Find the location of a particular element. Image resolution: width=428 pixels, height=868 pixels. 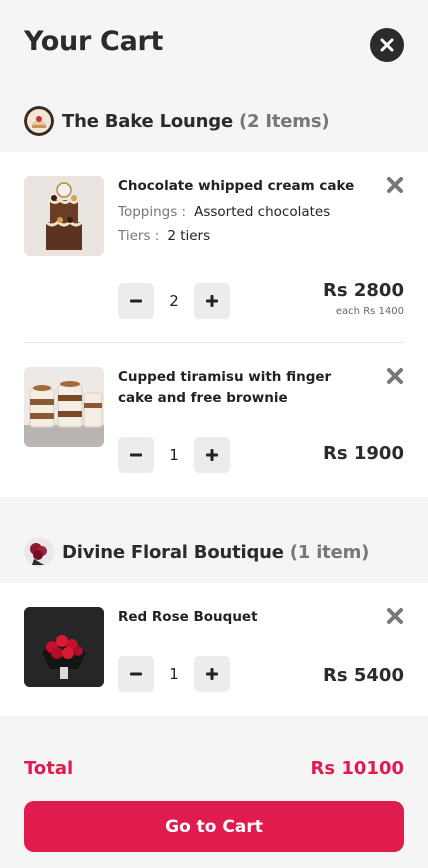

store-item-count: (2 Items) is located at coordinates (284, 121).